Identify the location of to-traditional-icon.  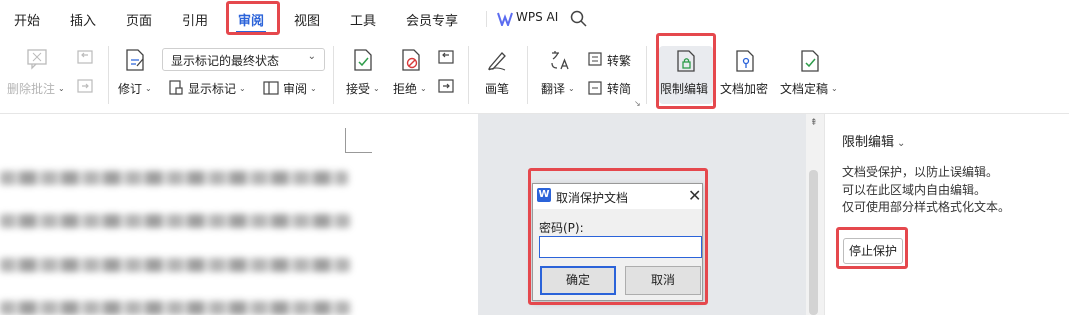
(595, 60).